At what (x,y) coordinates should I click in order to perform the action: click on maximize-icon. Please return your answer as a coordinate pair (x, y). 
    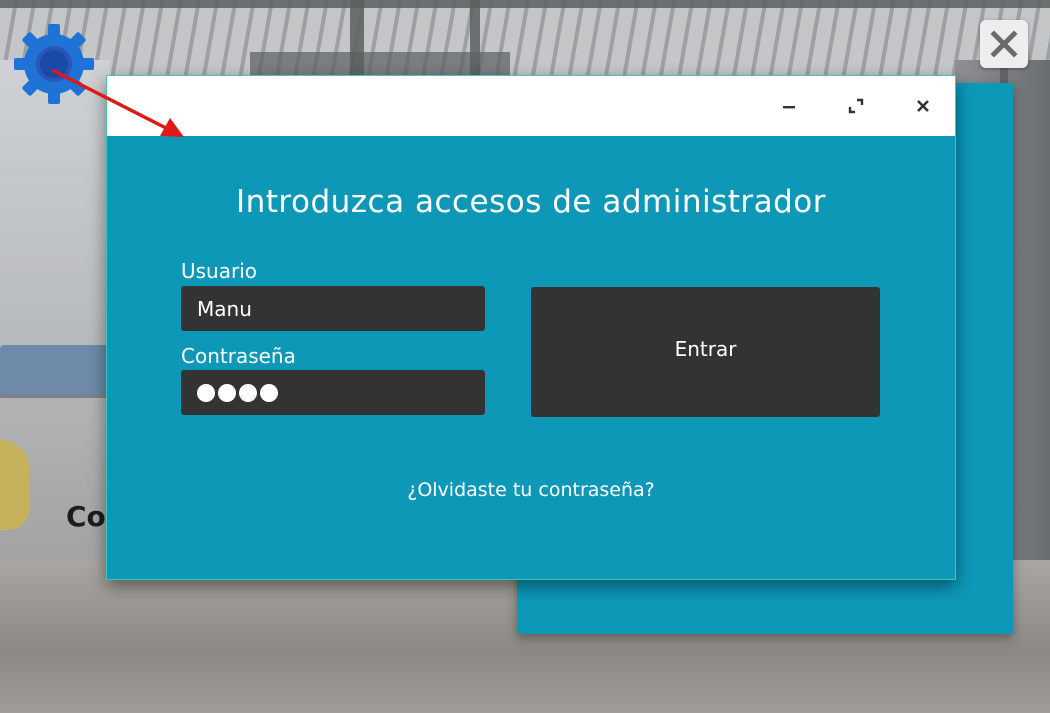
    Looking at the image, I should click on (856, 106).